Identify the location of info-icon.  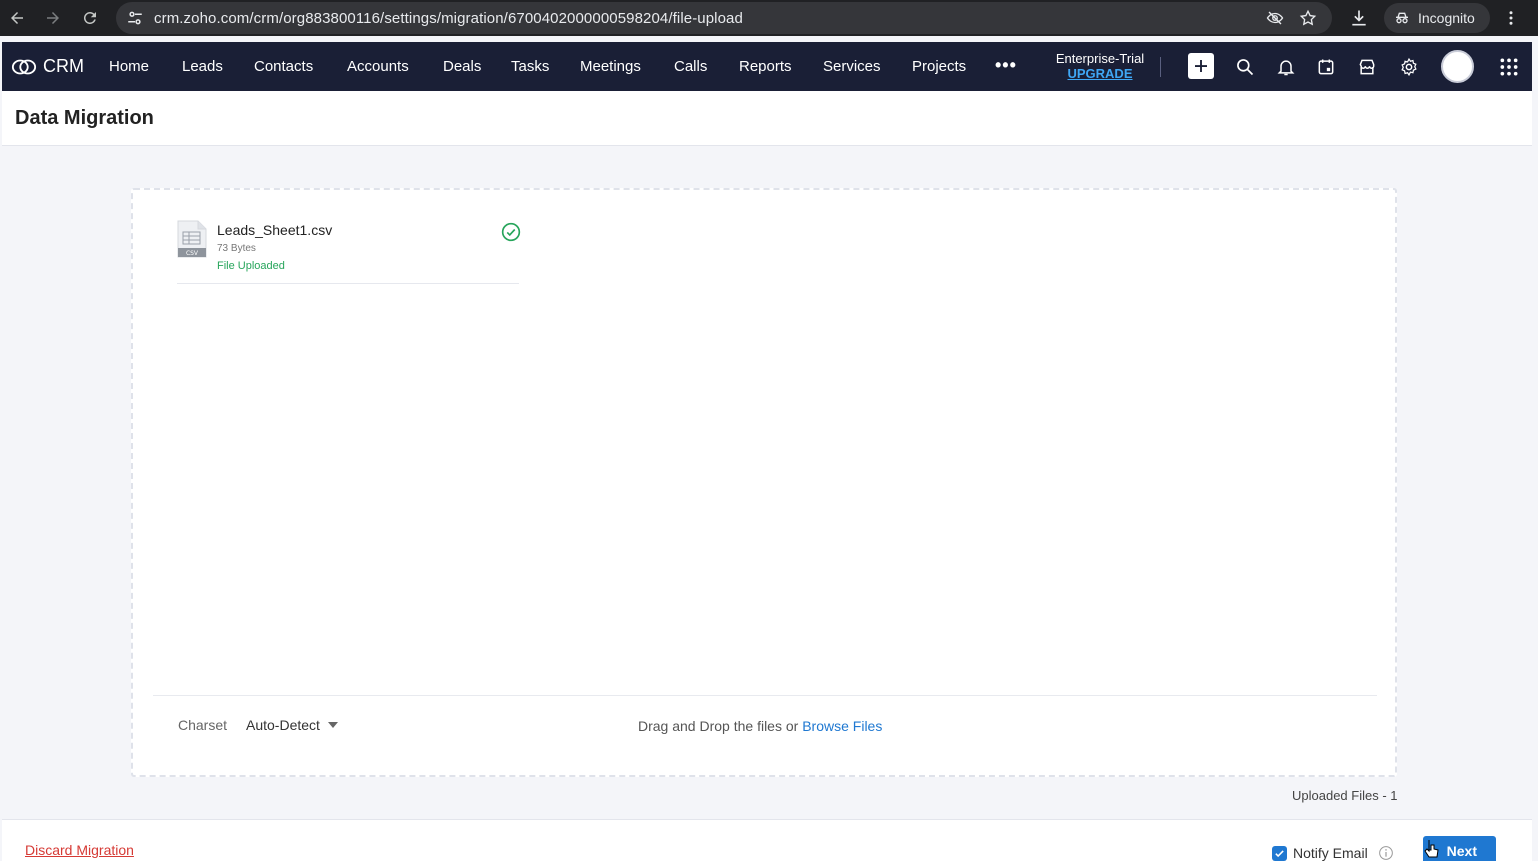
(1386, 853).